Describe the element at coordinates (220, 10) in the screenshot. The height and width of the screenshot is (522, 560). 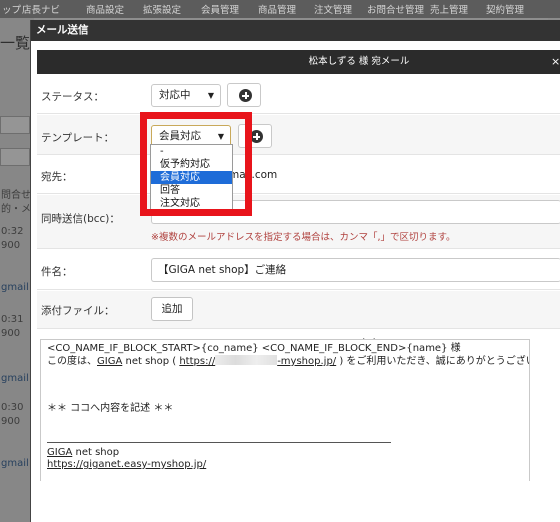
I see `bg-nav-item: 会員管理` at that location.